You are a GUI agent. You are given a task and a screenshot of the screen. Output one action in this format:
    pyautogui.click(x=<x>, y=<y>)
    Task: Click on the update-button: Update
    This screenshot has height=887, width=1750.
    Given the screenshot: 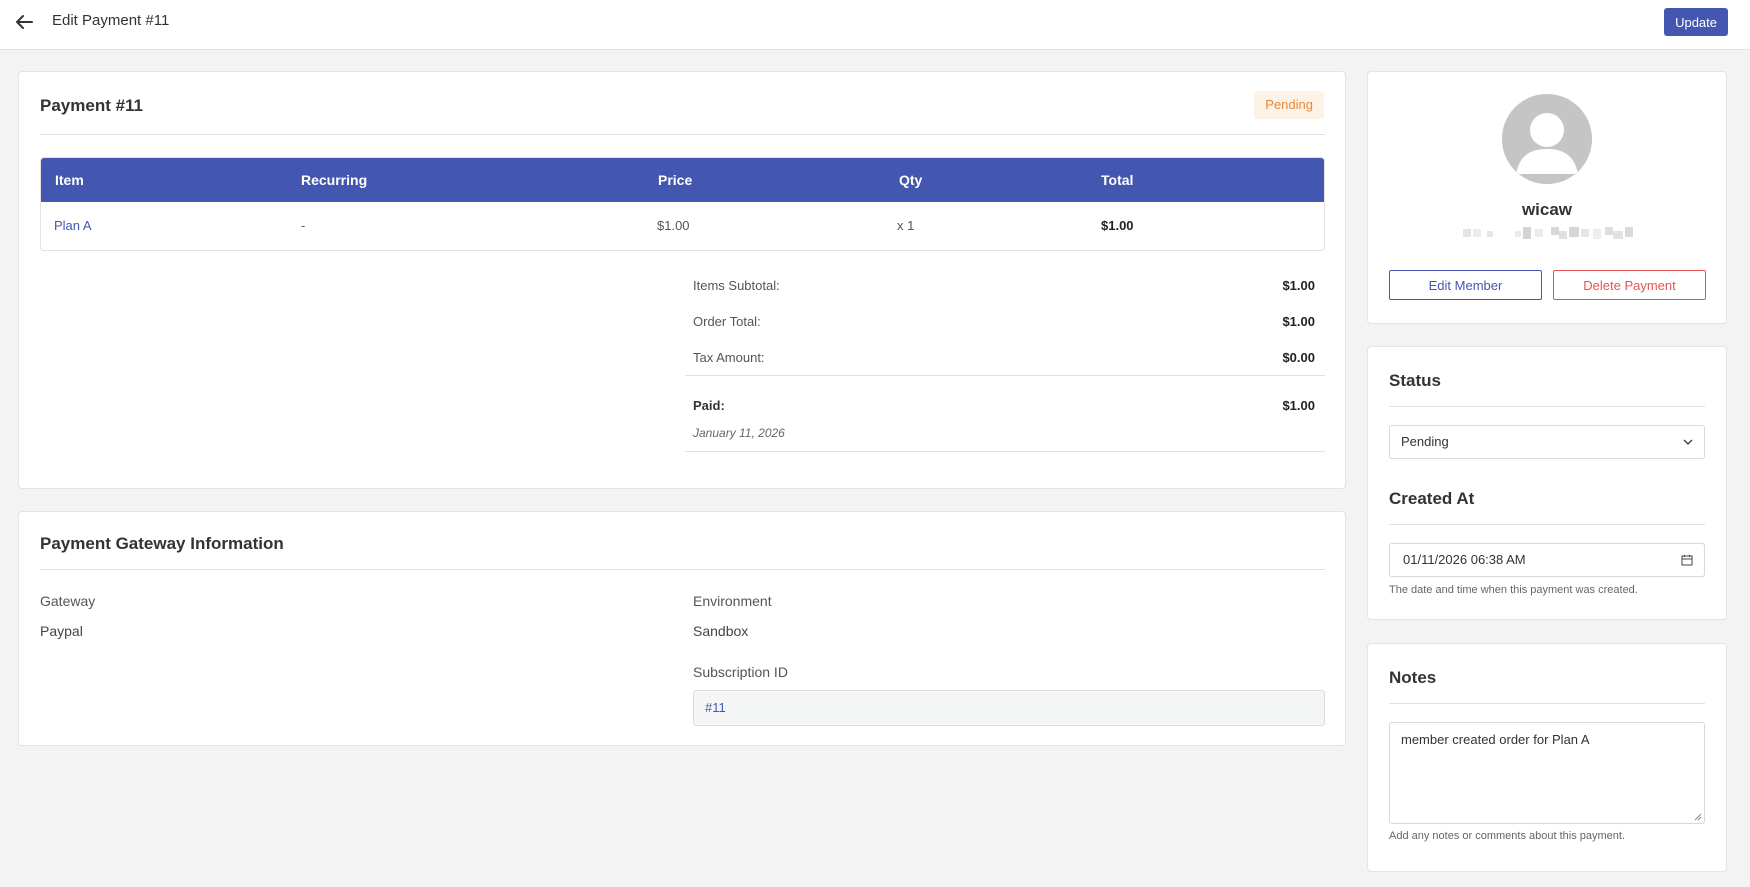 What is the action you would take?
    pyautogui.click(x=1696, y=22)
    